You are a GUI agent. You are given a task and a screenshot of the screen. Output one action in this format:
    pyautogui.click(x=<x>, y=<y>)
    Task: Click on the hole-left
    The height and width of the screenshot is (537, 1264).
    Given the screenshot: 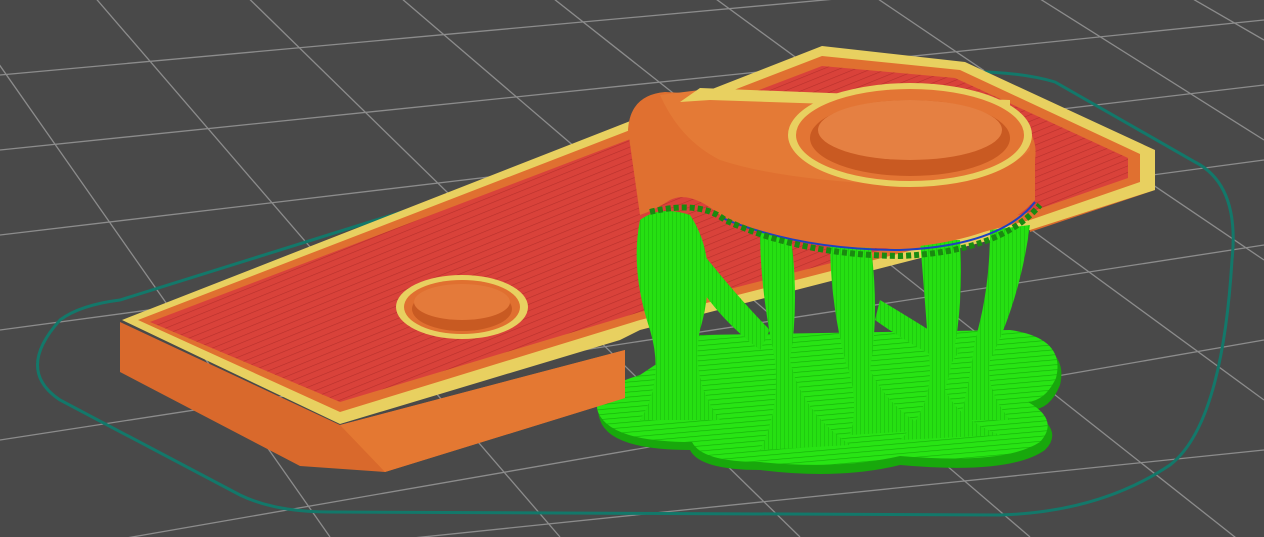 What is the action you would take?
    pyautogui.click(x=462, y=307)
    